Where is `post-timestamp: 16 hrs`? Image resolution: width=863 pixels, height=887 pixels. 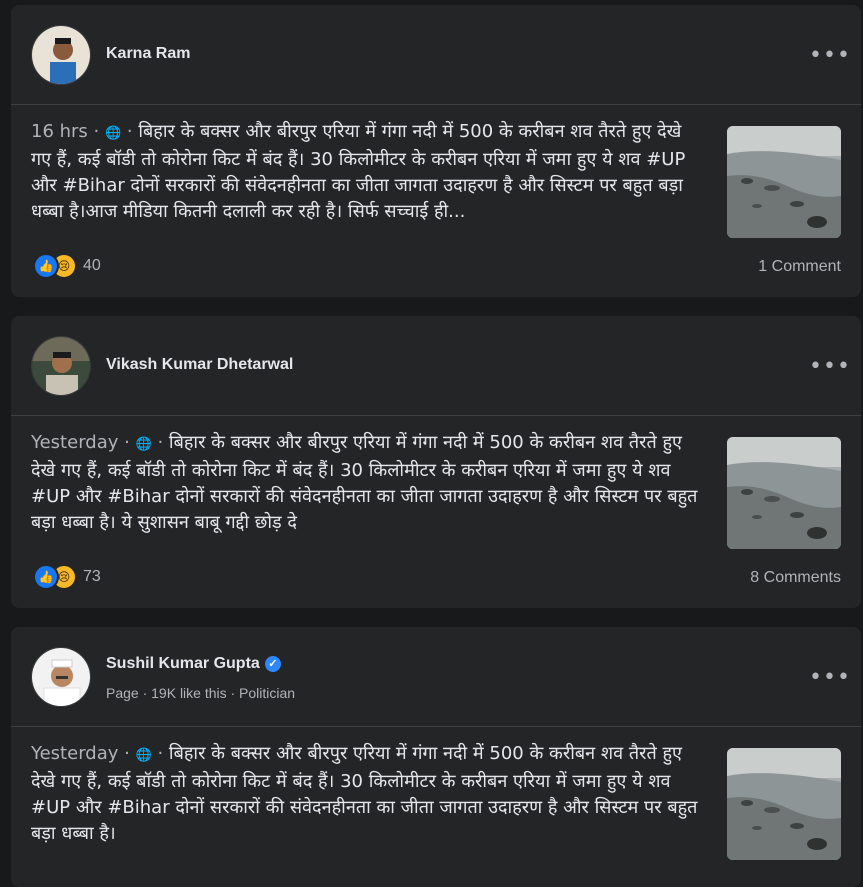
post-timestamp: 16 hrs is located at coordinates (59, 131).